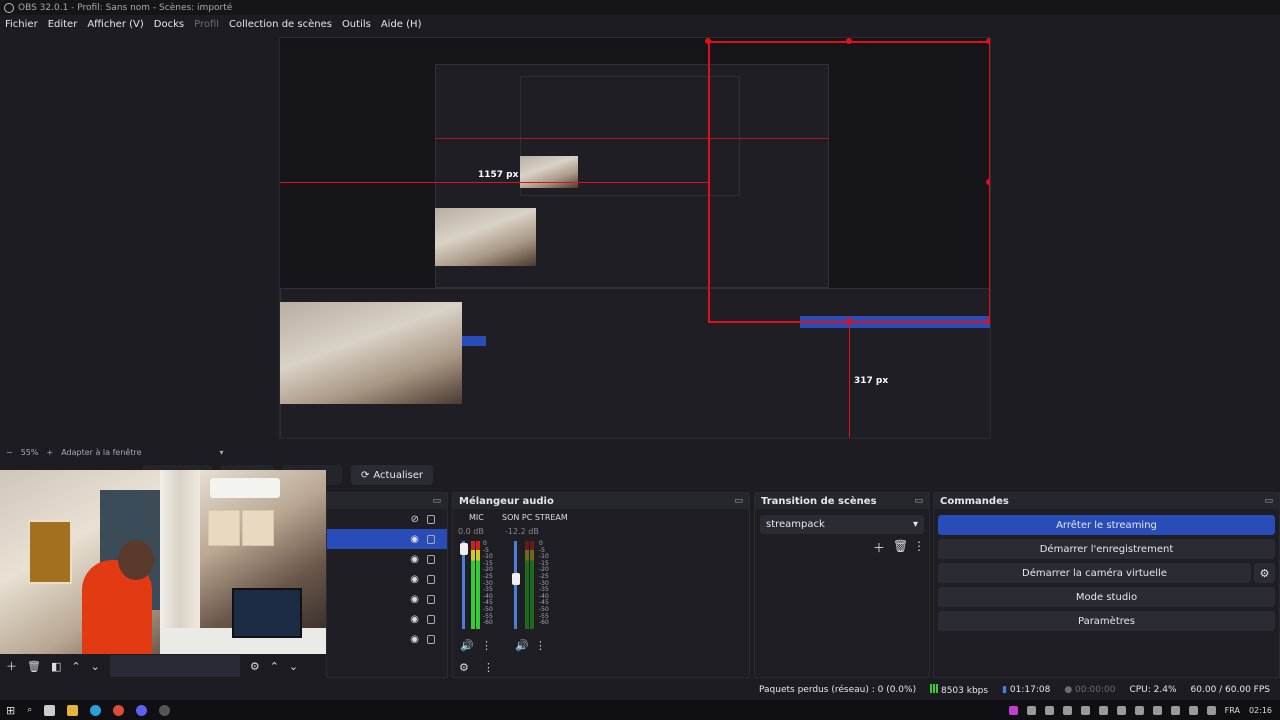 This screenshot has height=720, width=1280. Describe the element at coordinates (635, 51) in the screenshot. I see `nested-menubar` at that location.